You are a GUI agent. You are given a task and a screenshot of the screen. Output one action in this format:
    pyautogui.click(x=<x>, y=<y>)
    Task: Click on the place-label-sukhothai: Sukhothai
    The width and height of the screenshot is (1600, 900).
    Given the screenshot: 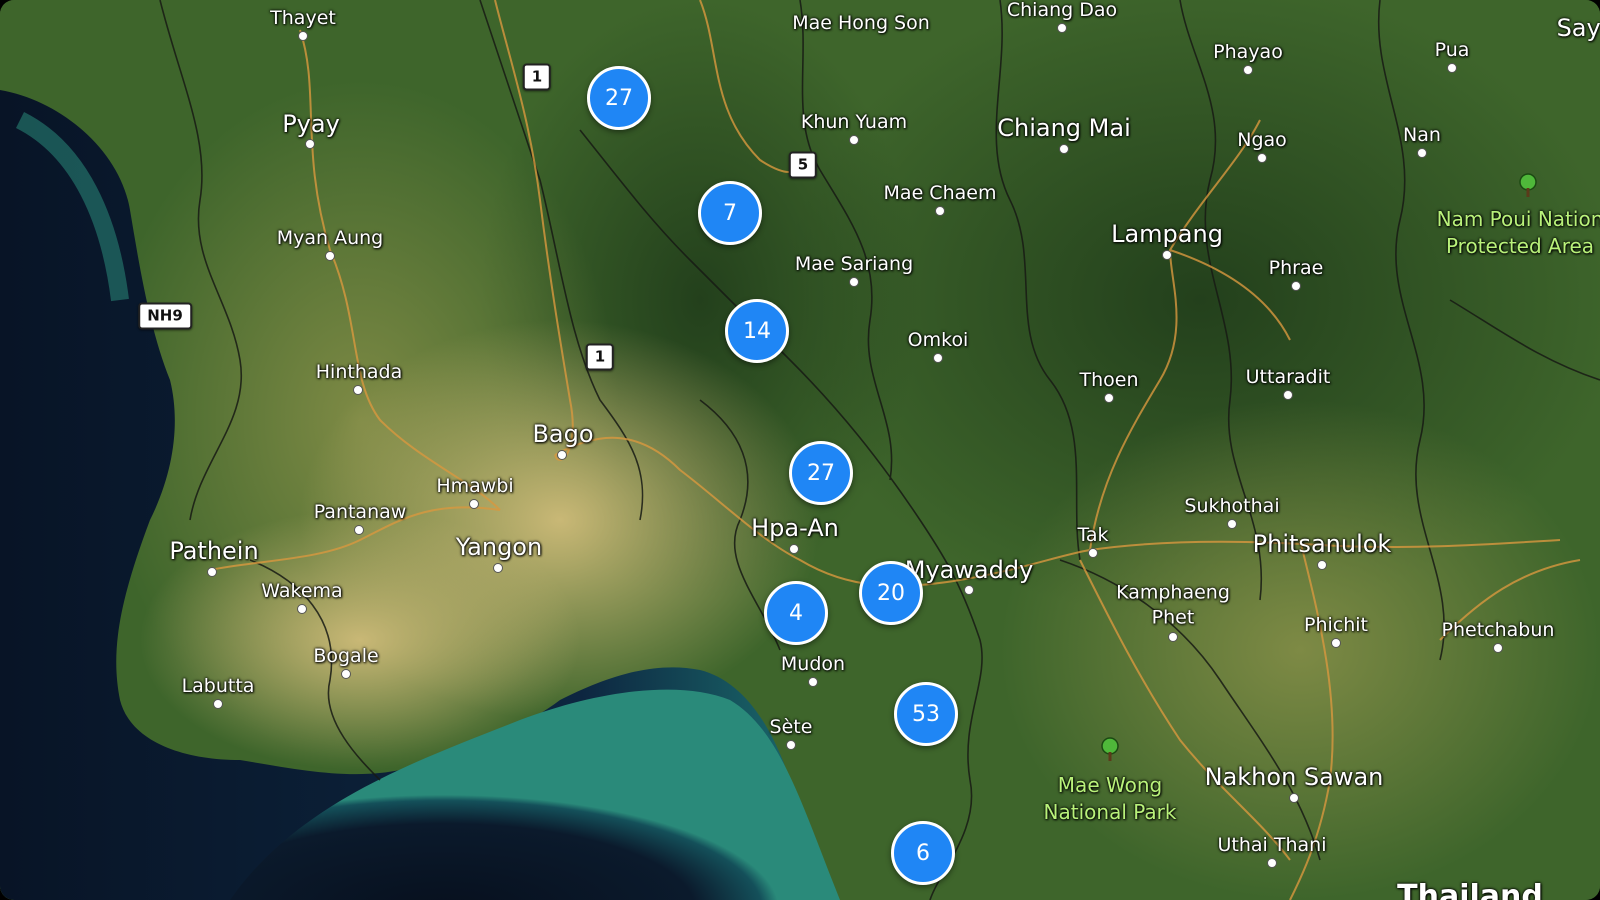 What is the action you would take?
    pyautogui.click(x=1232, y=506)
    